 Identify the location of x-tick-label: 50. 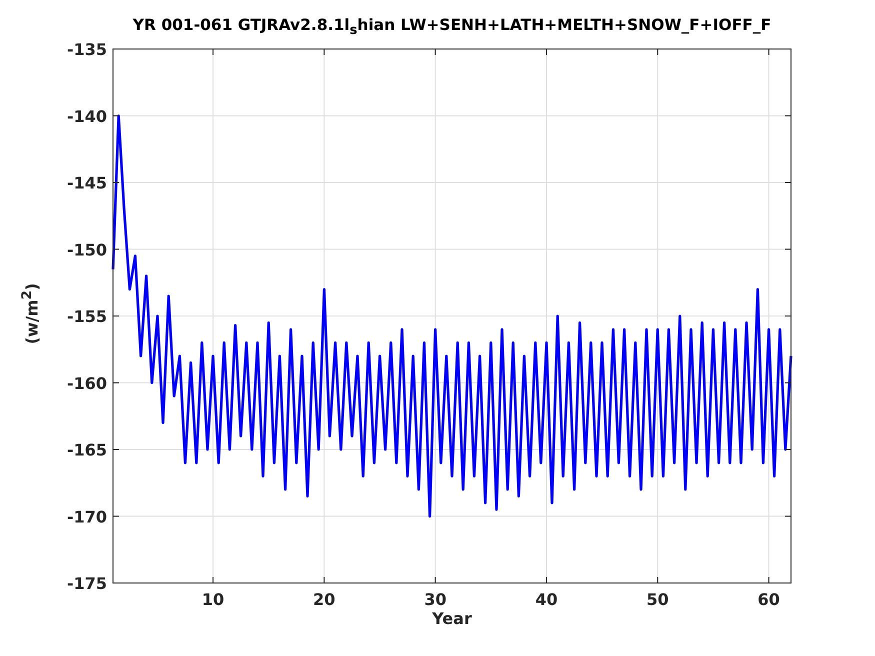
(657, 599).